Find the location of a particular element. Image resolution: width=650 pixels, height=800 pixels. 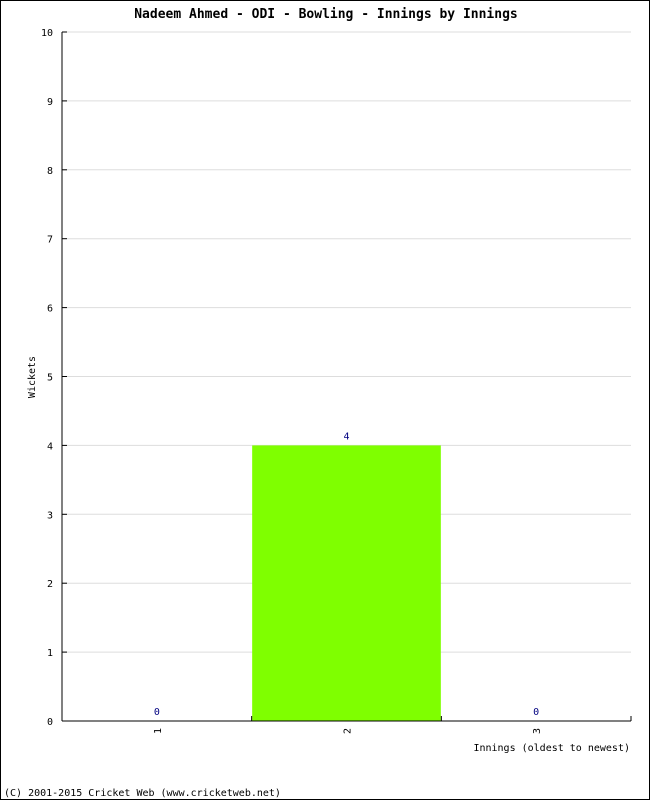

data-label: 4 is located at coordinates (346, 436).